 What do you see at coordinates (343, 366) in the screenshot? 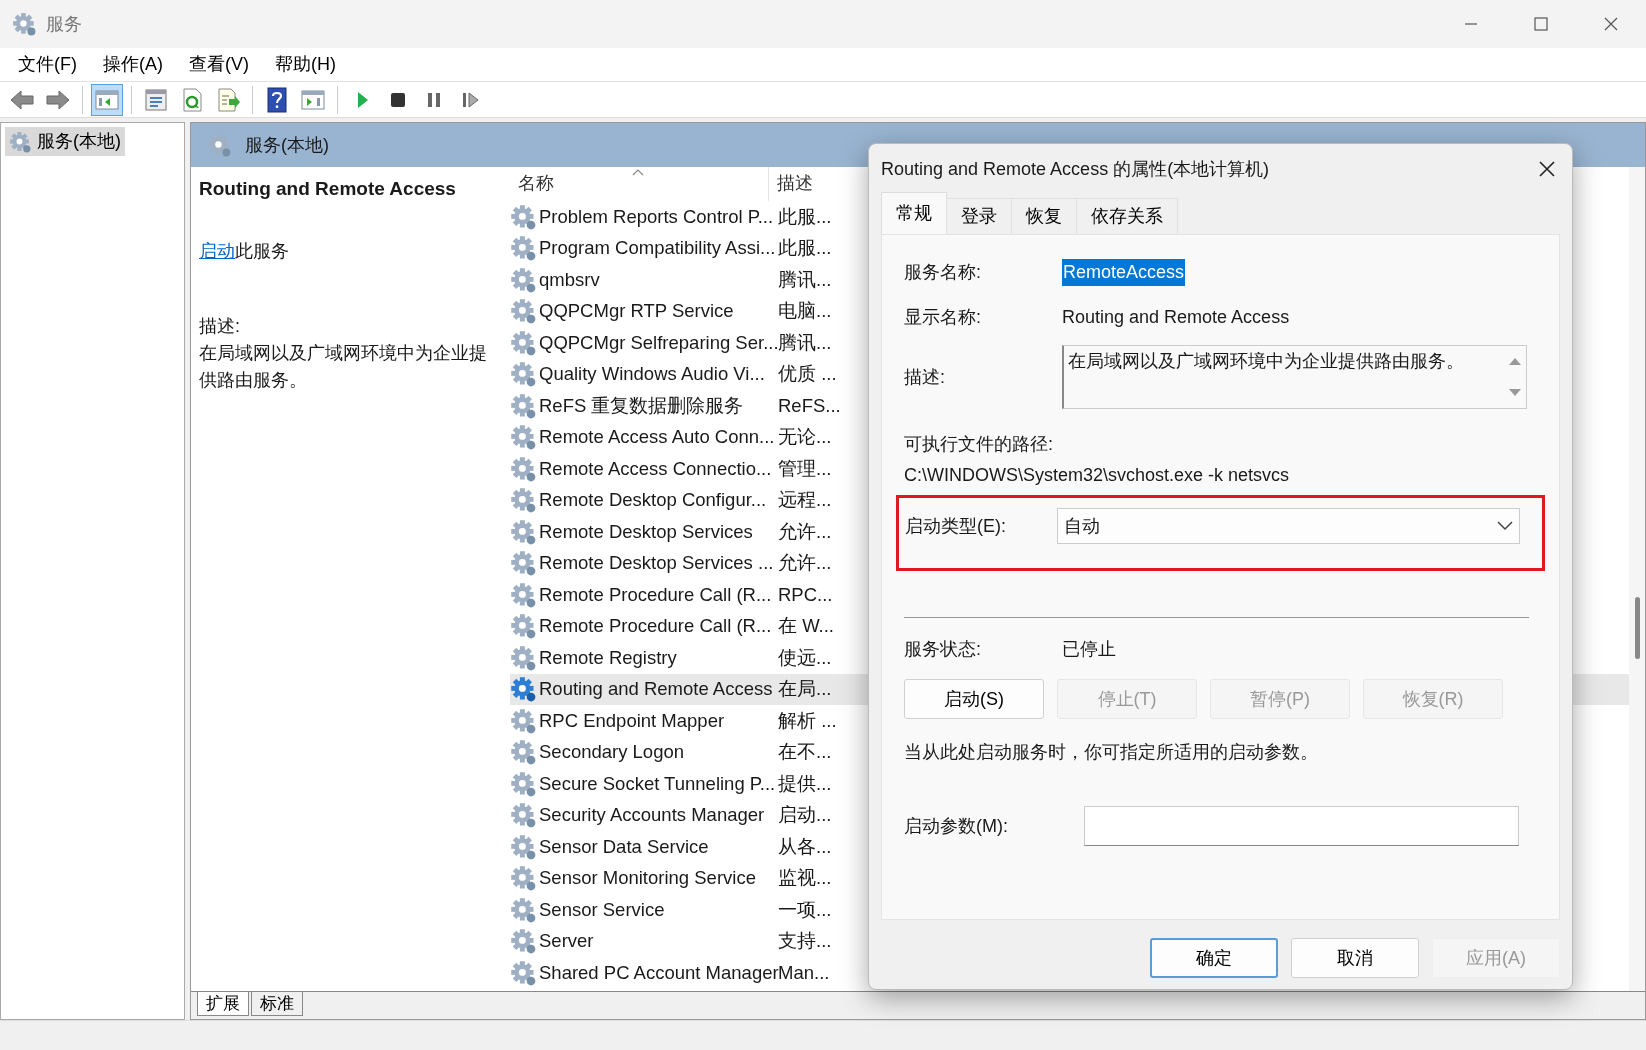
I see `description-text: 在局域网以及广域网环境中为企业提供路由服务。` at bounding box center [343, 366].